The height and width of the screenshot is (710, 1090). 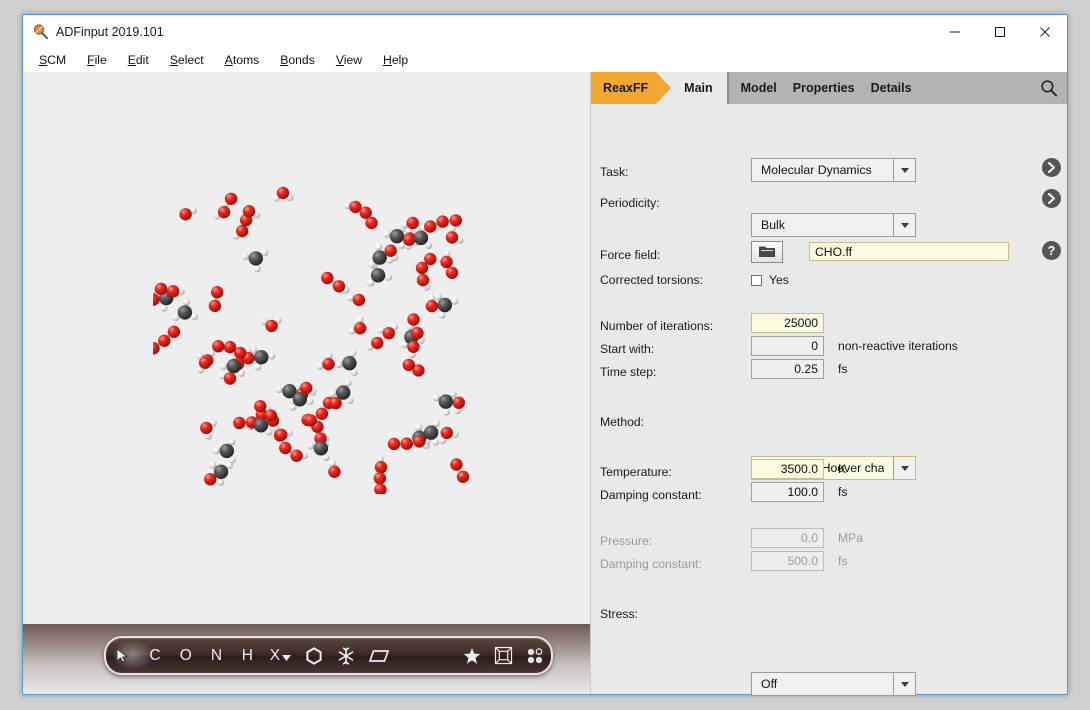 I want to click on time-step-input: 0.25, so click(x=787, y=369).